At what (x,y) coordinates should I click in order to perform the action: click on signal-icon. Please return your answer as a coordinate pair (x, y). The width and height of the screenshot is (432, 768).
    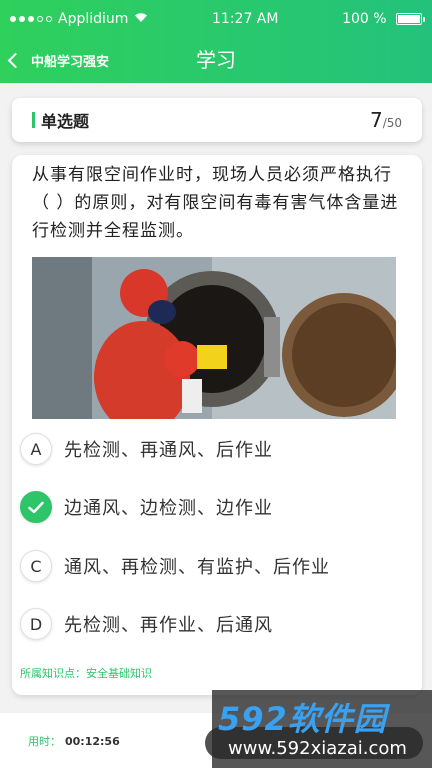
    Looking at the image, I should click on (31, 19).